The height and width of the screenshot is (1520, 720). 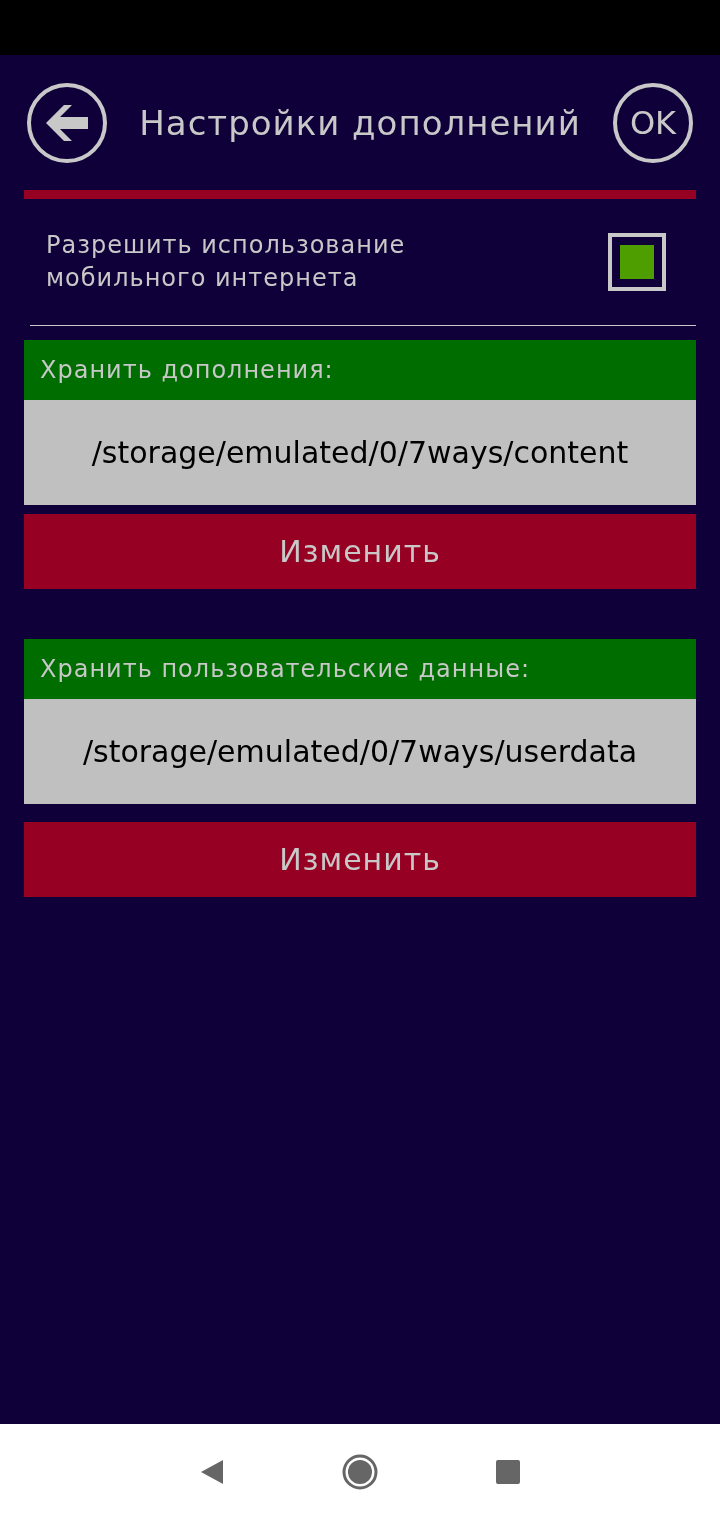 What do you see at coordinates (360, 452) in the screenshot?
I see `path-field: /storage/emulated/0/7ways/content` at bounding box center [360, 452].